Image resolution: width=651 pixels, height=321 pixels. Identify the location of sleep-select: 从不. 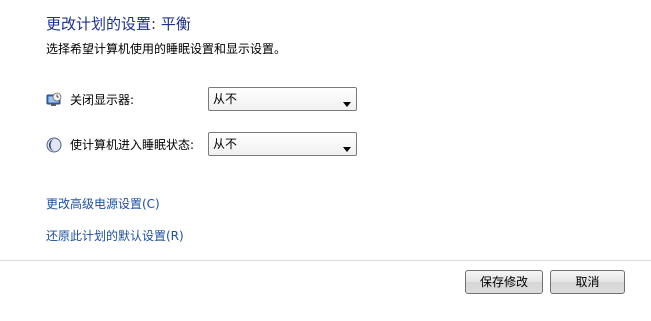
(282, 144).